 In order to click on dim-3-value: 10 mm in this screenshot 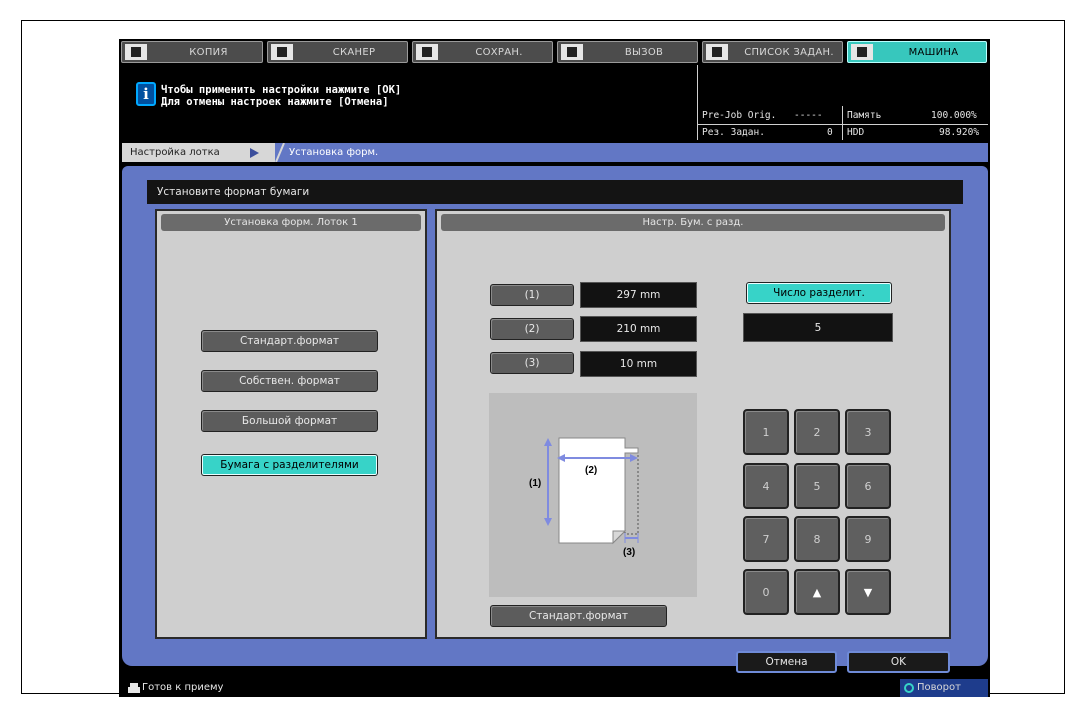, I will do `click(638, 364)`.